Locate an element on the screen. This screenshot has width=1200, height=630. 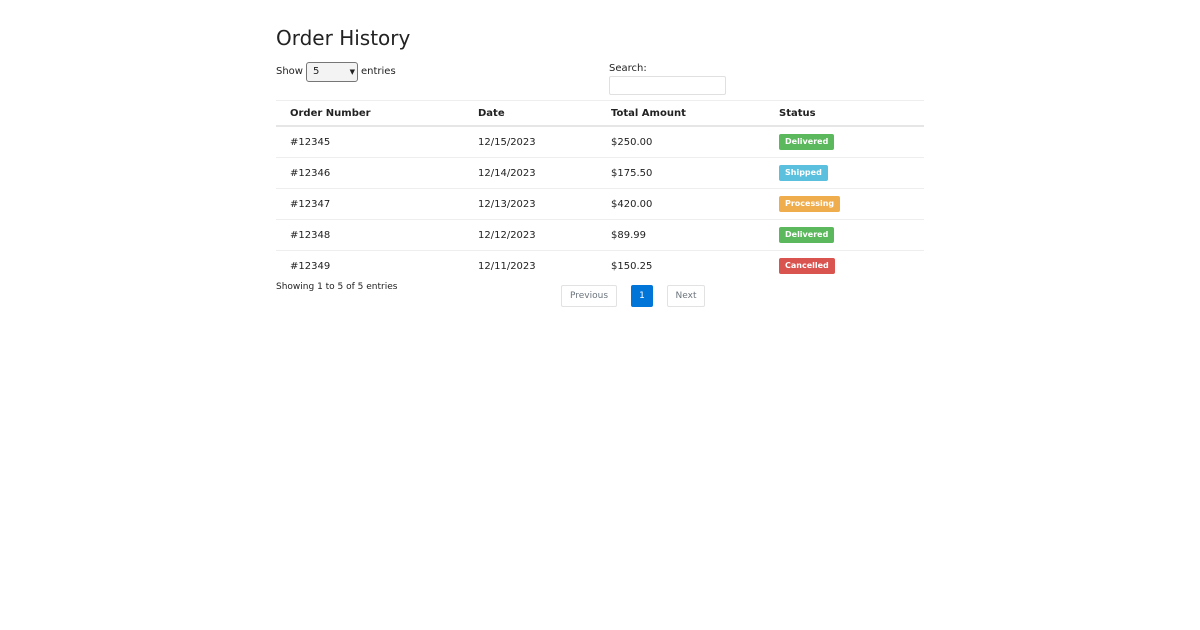
order-number-cell: #12349 is located at coordinates (310, 266).